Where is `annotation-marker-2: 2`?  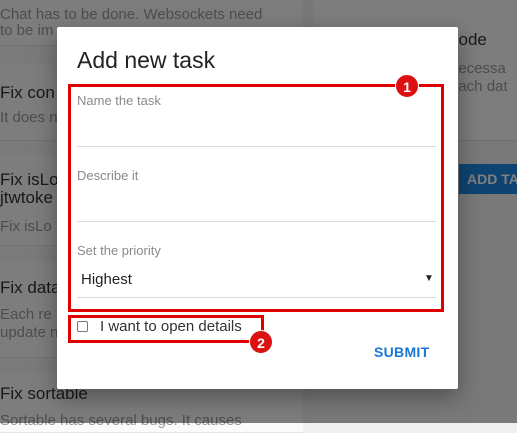 annotation-marker-2: 2 is located at coordinates (261, 342).